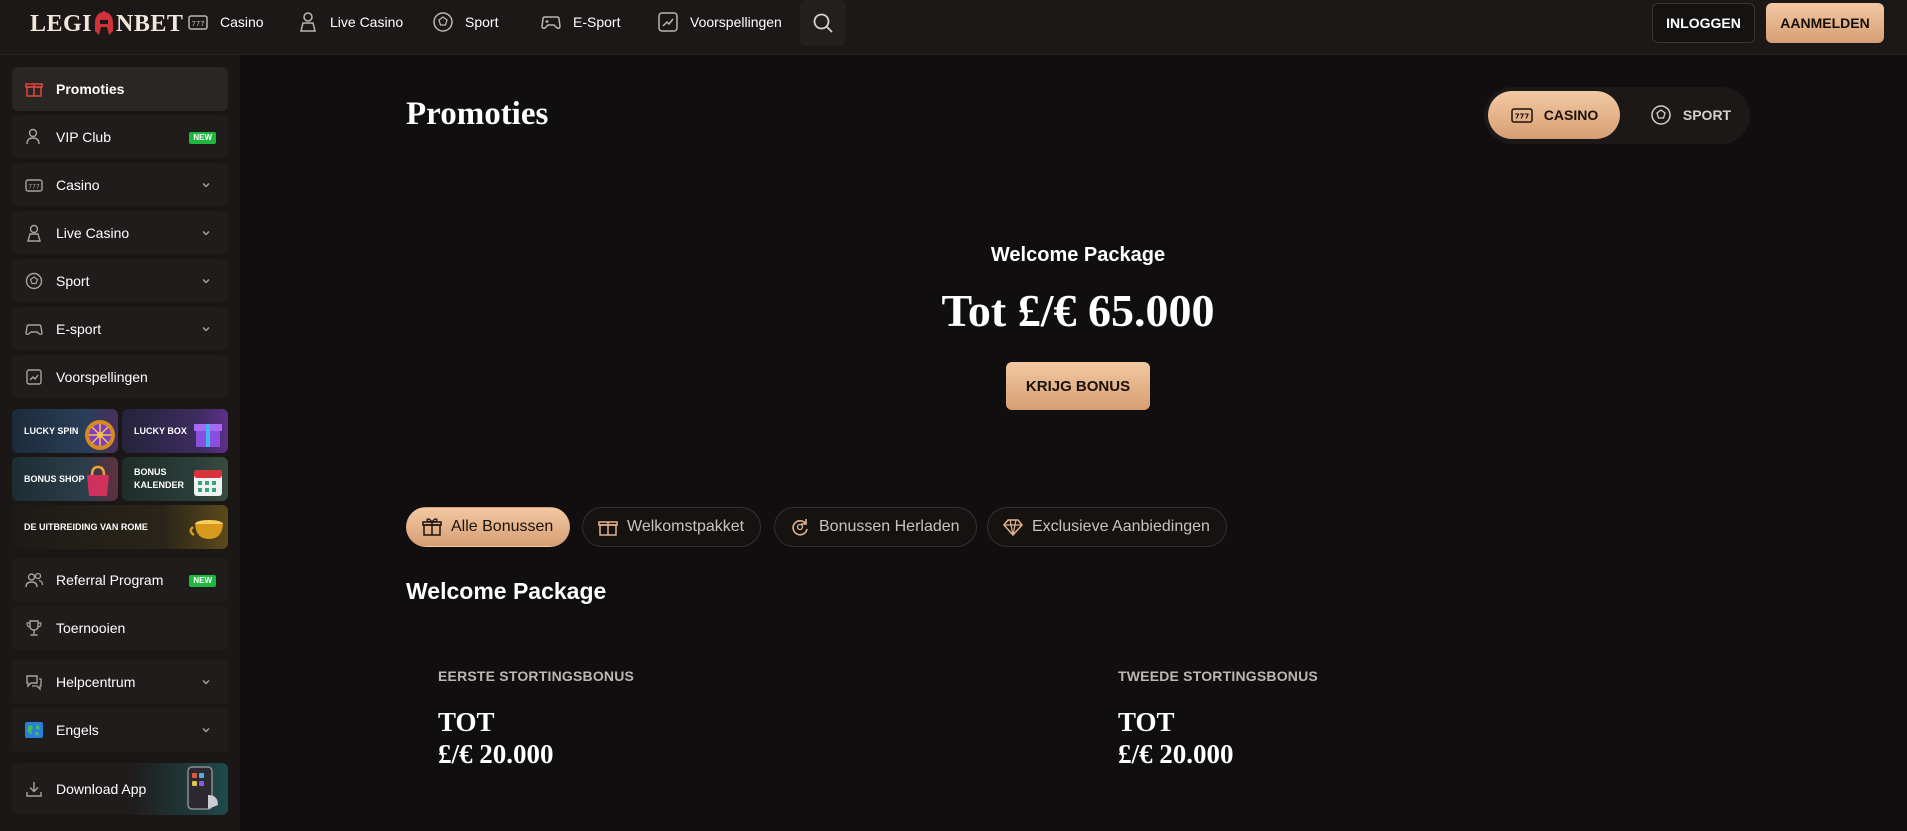  I want to click on filter-welkomstpakket: Welkomstpakket, so click(672, 527).